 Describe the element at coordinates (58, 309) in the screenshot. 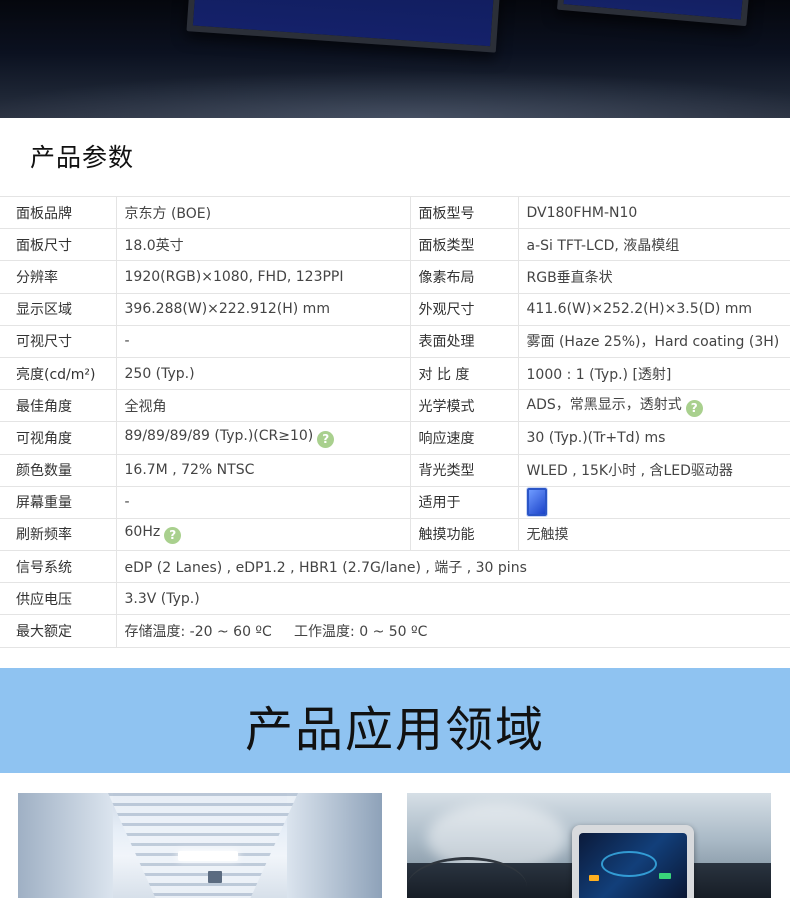

I see `spec-label: 显示区域` at that location.